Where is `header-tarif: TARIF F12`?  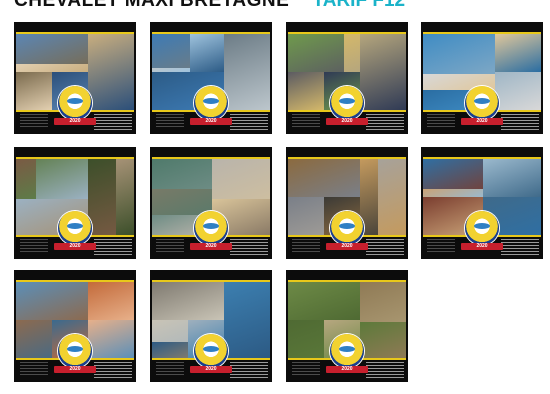 header-tarif: TARIF F12 is located at coordinates (359, 5).